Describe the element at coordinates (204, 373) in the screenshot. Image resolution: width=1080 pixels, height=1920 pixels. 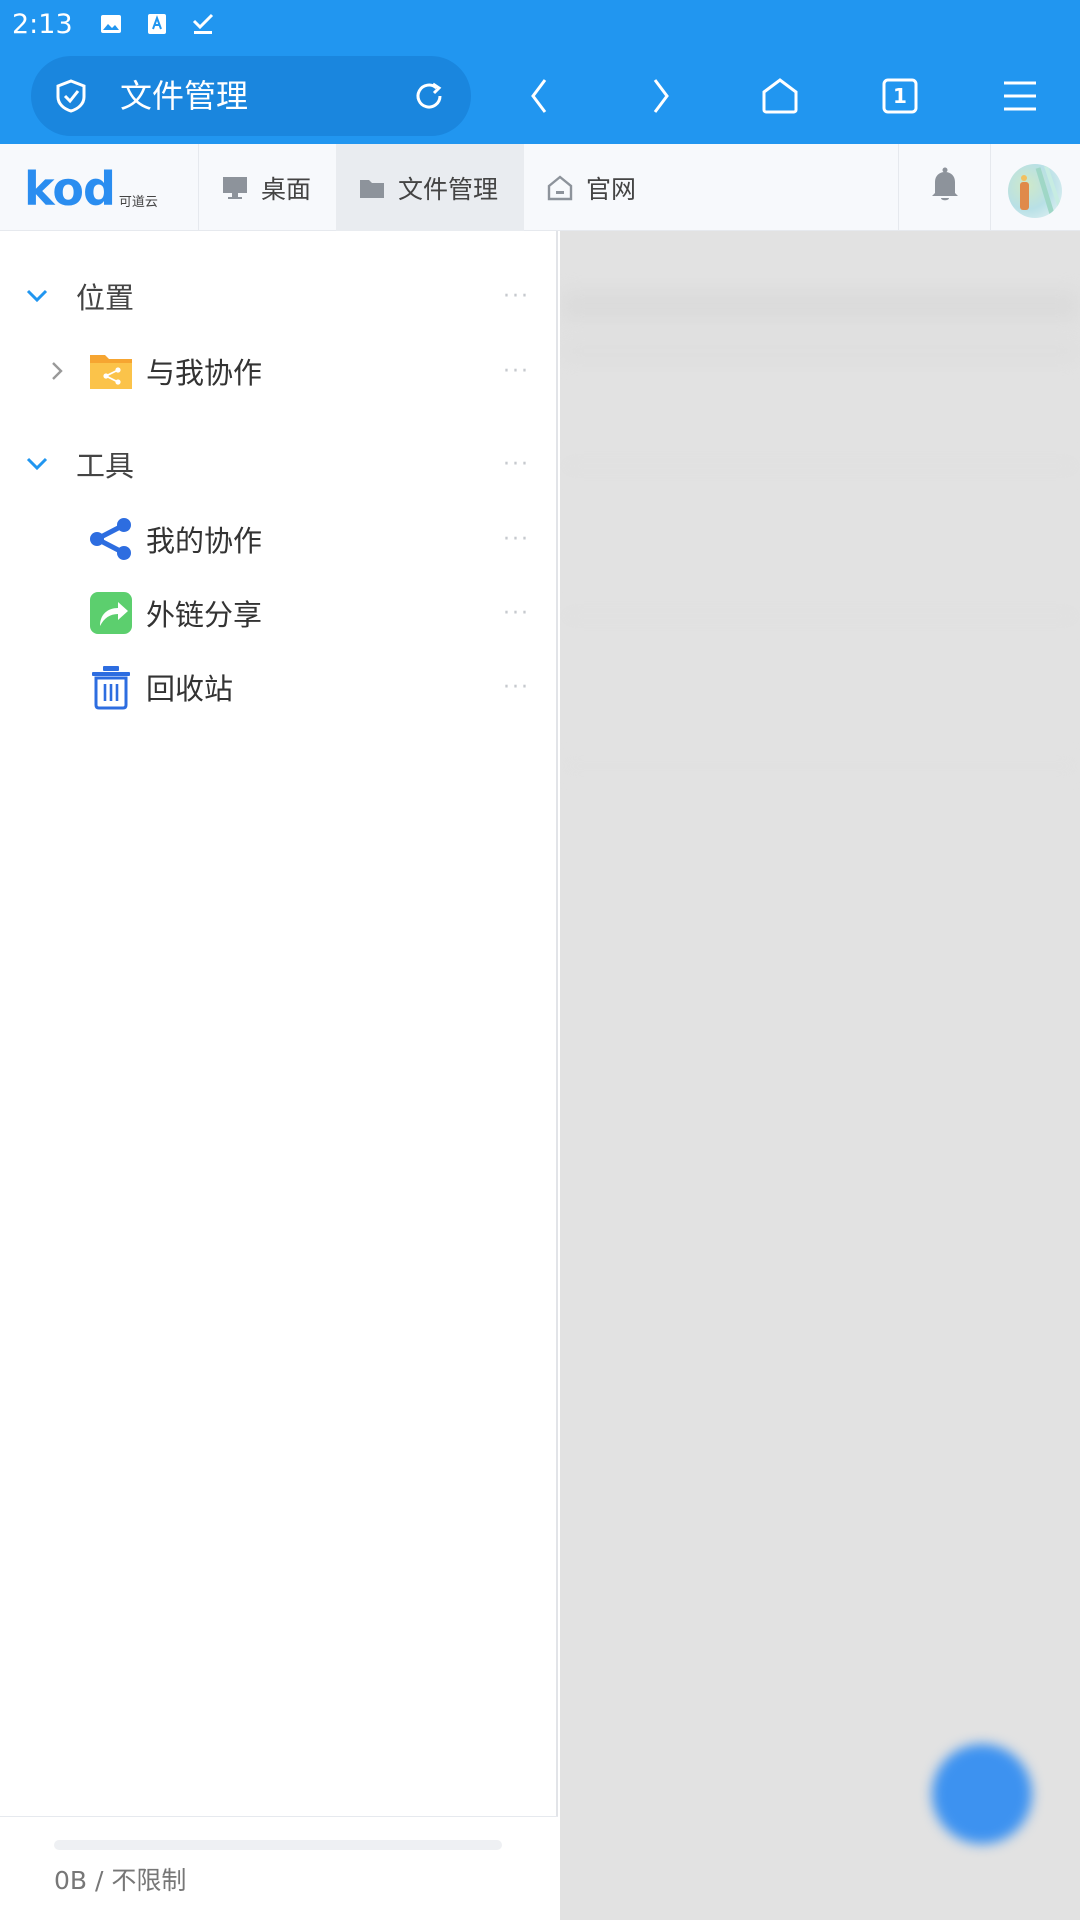
I see `tree-item-label: 与我协作` at that location.